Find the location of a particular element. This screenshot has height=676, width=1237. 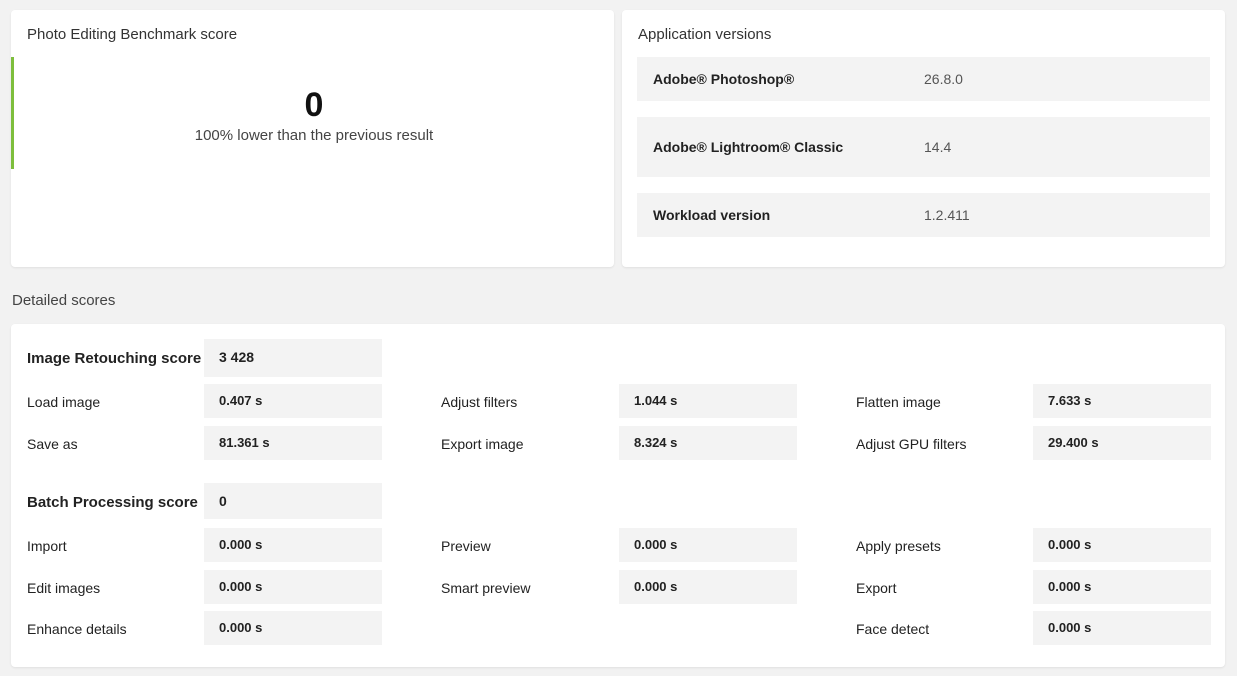

batch-score-label: Batch Processing score is located at coordinates (112, 502).